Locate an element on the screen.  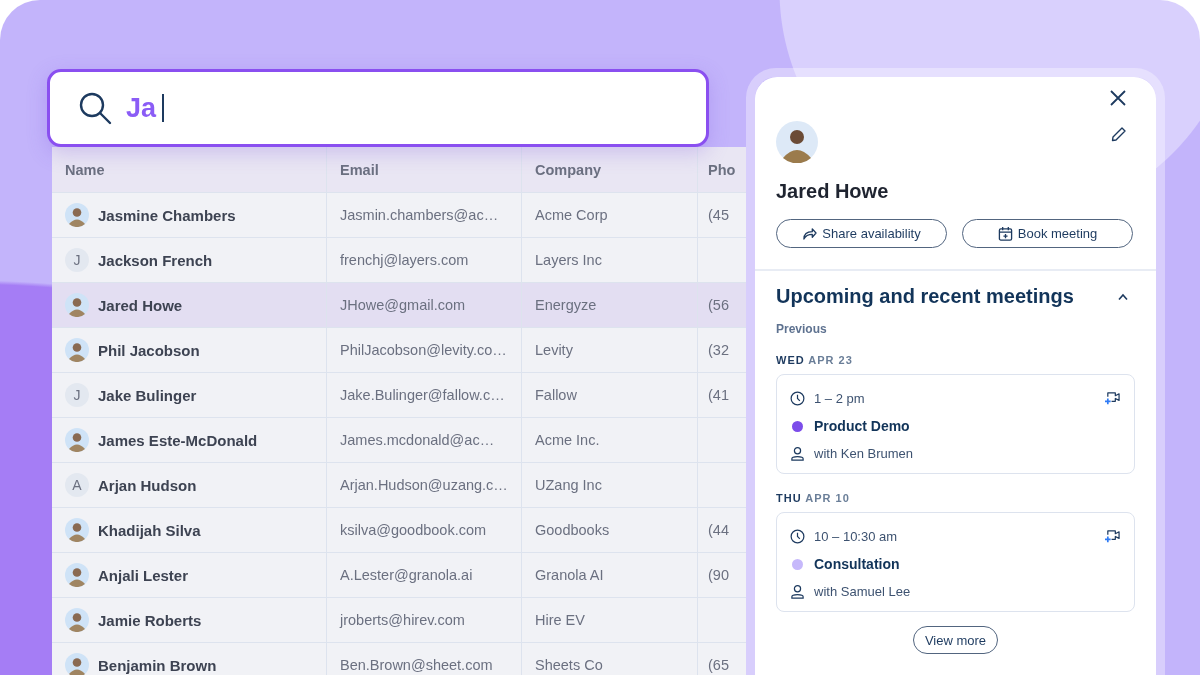
table-row: Phil Jacobson PhilJacobson@levity.co… Levity (32 is located at coordinates (399, 350).